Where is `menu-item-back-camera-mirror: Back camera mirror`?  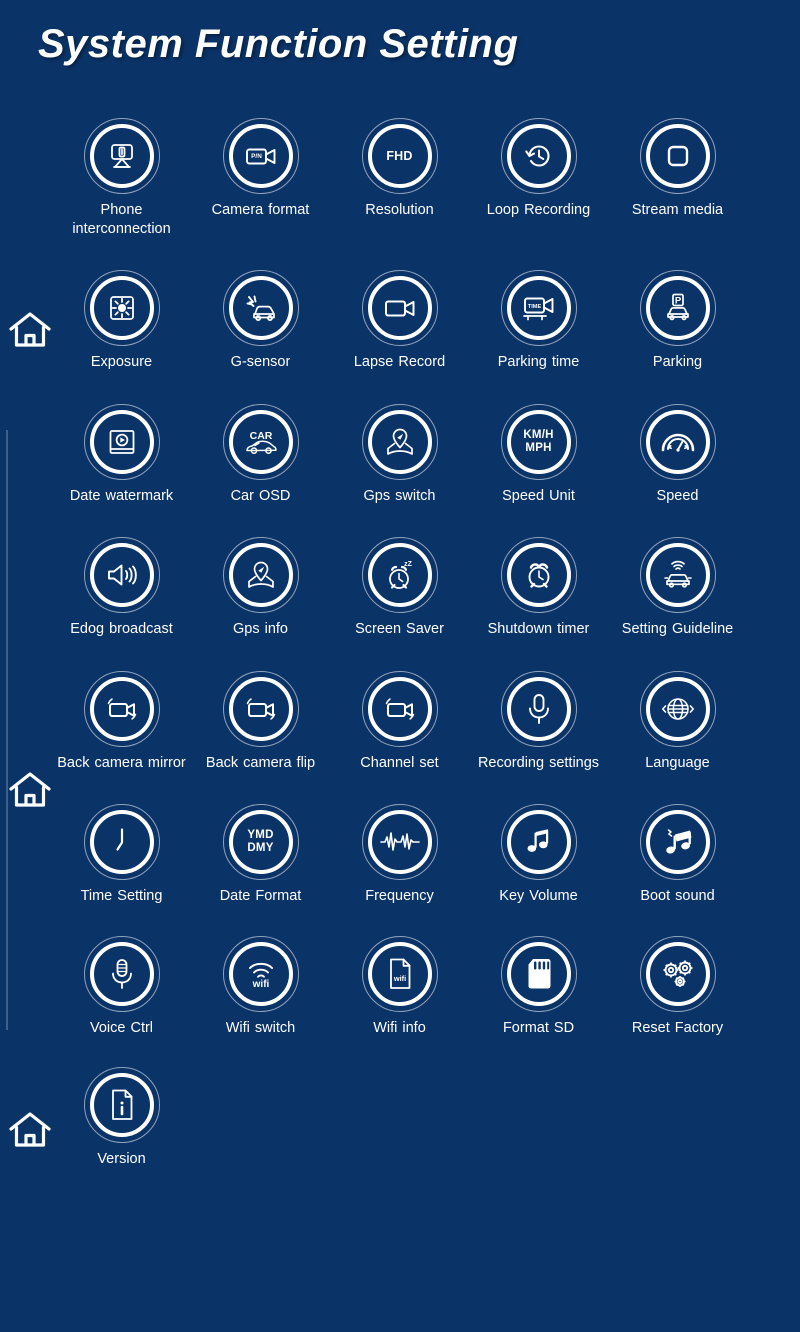 menu-item-back-camera-mirror: Back camera mirror is located at coordinates (121, 721).